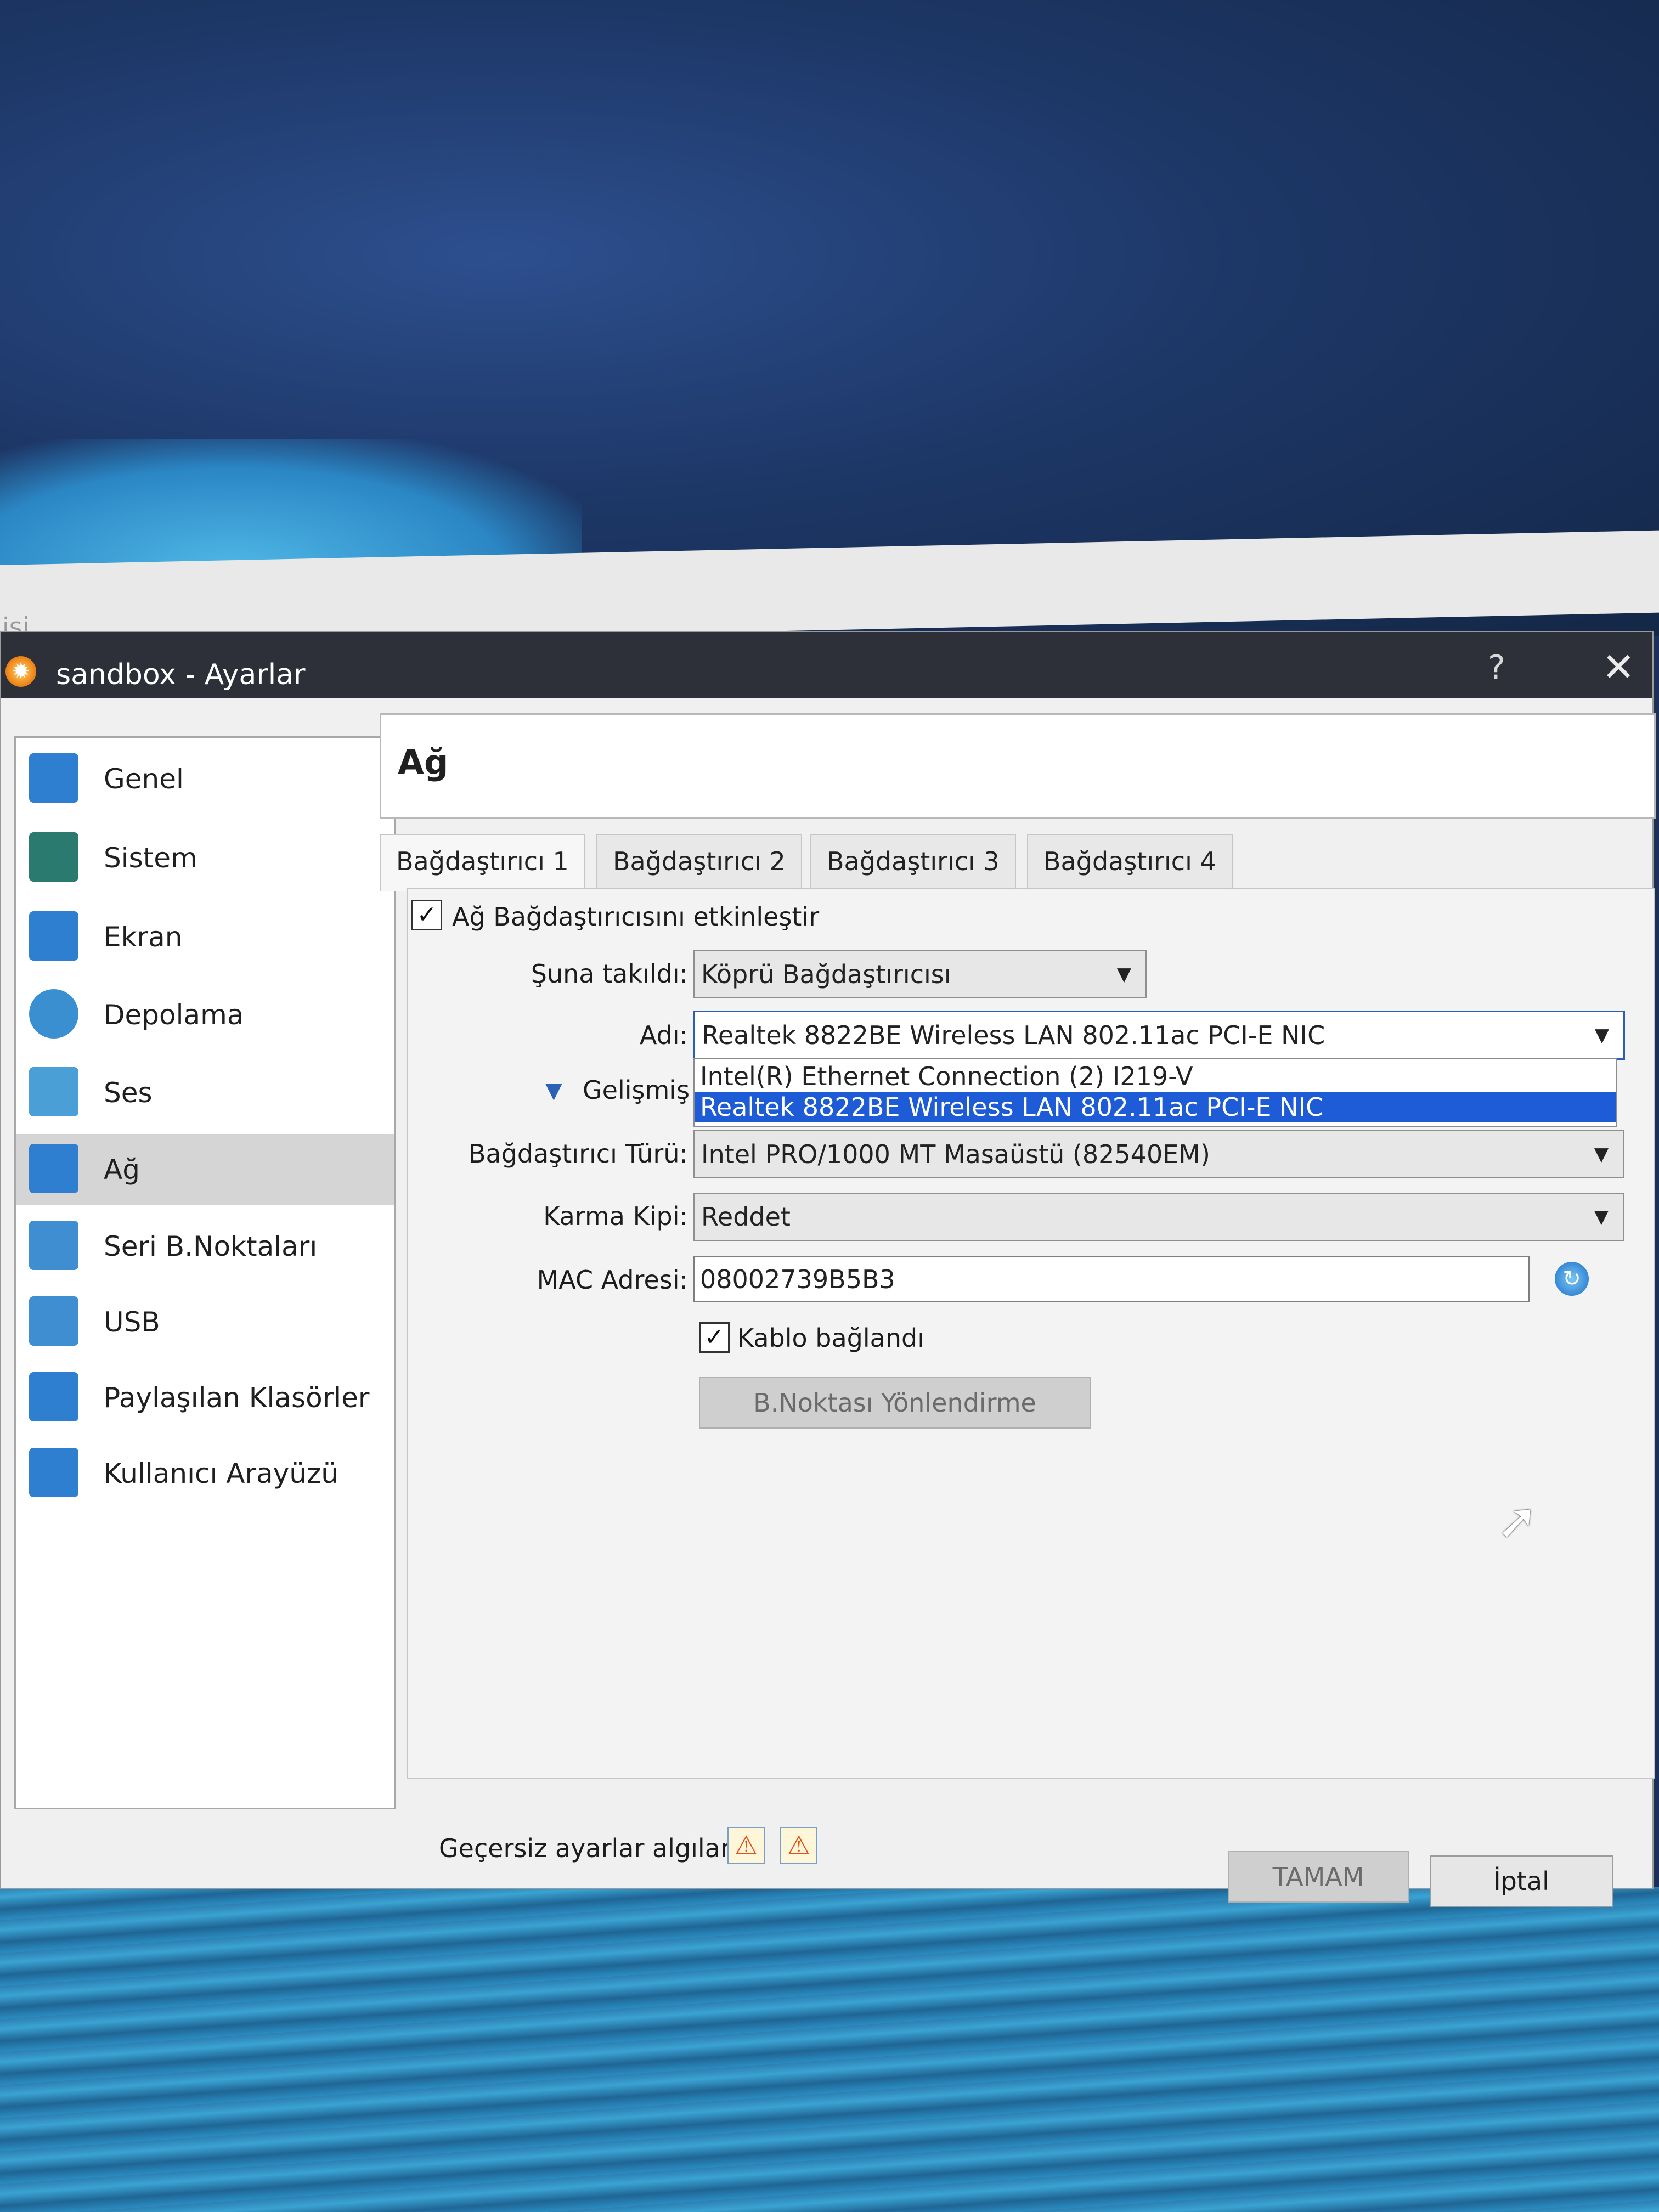 The image size is (1659, 2212). I want to click on sidebar-item-kullanici-arayuzu: Kullanıcı Arayüzü, so click(205, 1473).